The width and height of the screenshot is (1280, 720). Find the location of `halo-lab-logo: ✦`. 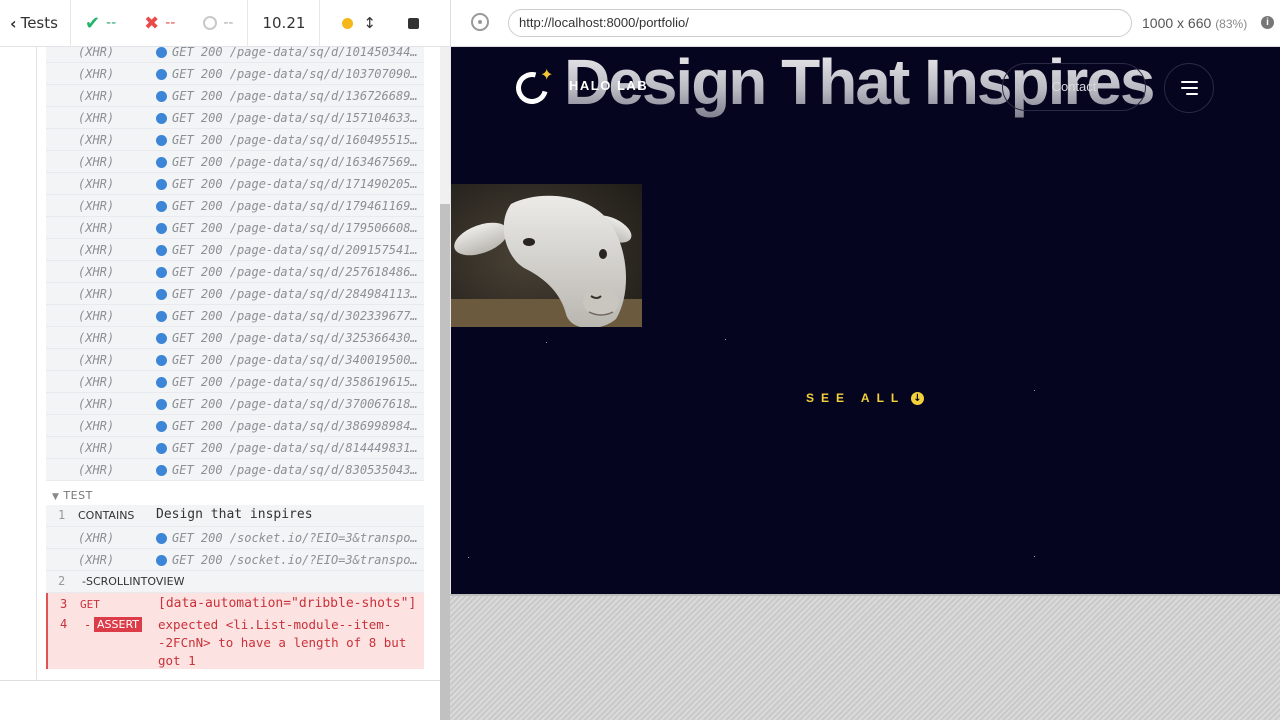

halo-lab-logo: ✦ is located at coordinates (532, 87).